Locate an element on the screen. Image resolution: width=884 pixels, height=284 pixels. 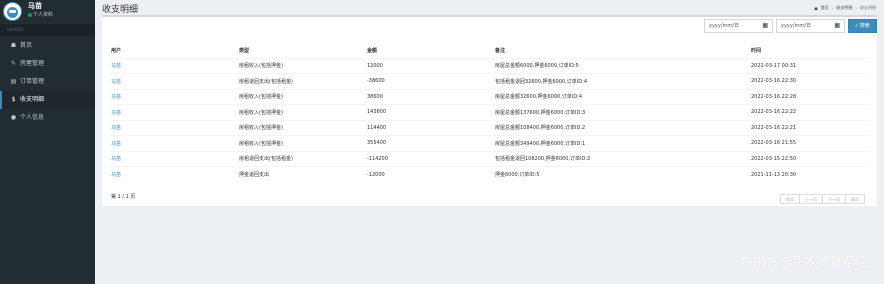
breadcrumb-current: 收支明细 is located at coordinates (868, 7).